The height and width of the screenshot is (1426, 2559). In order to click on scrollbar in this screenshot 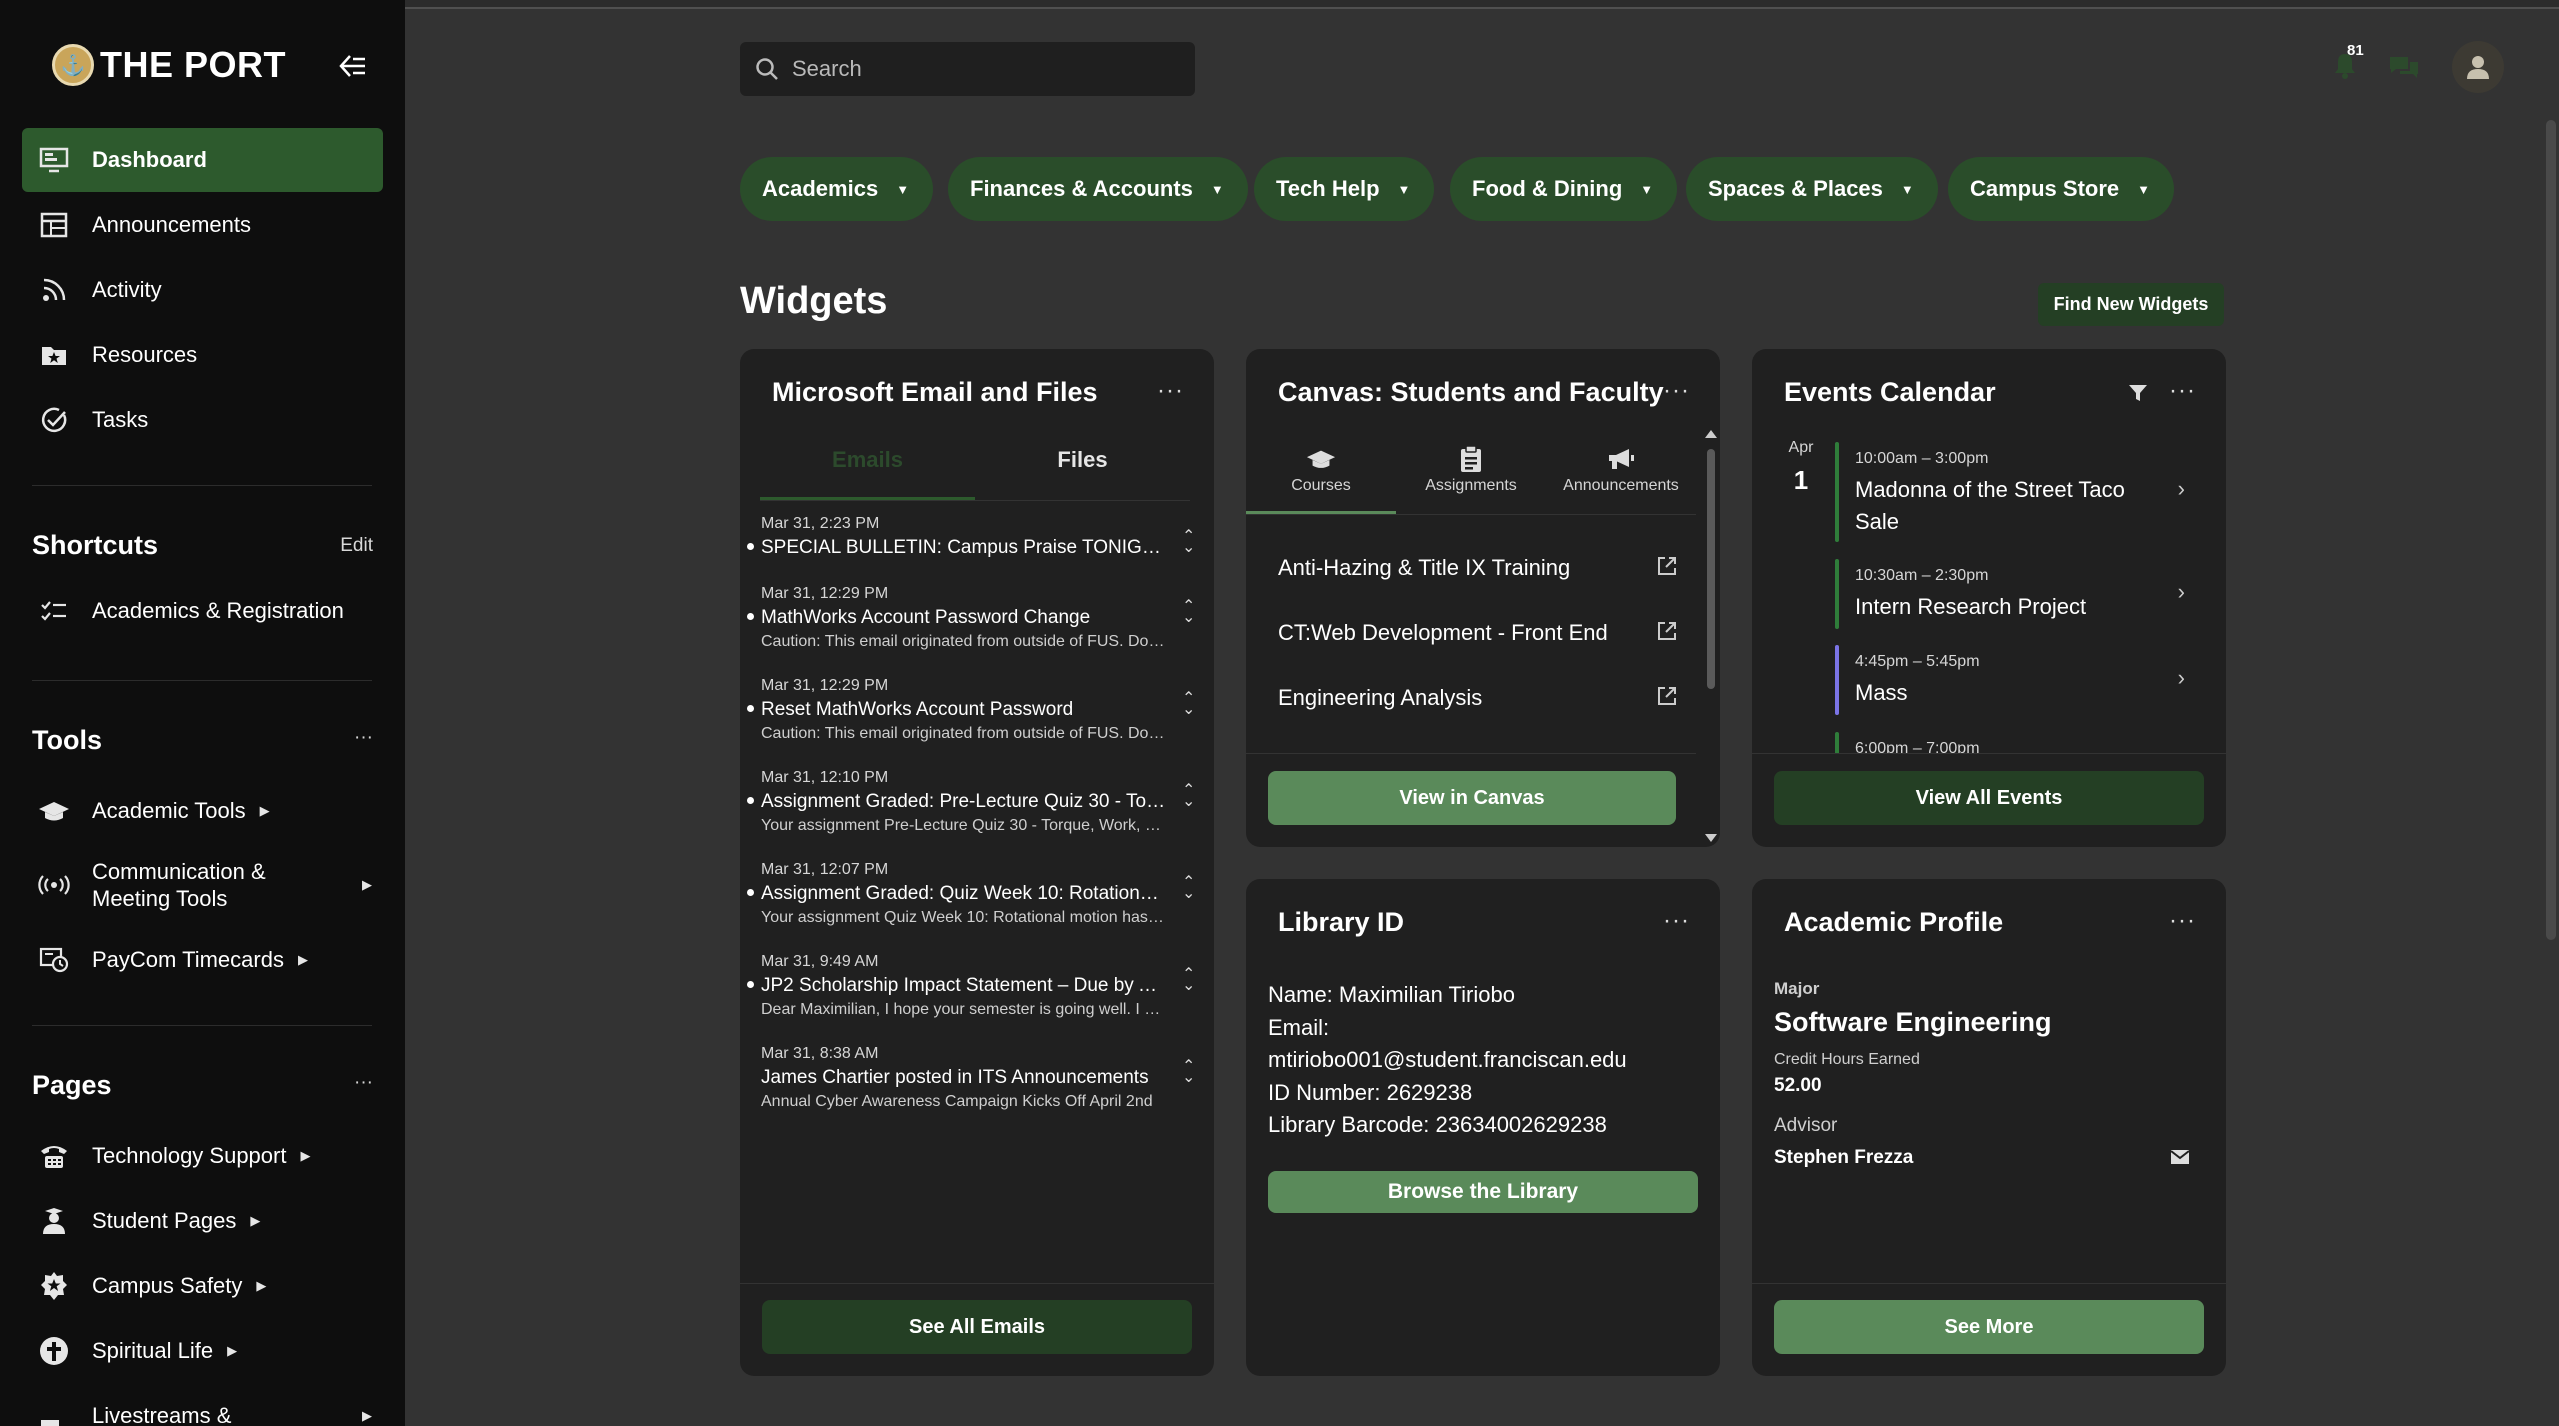, I will do `click(1711, 635)`.